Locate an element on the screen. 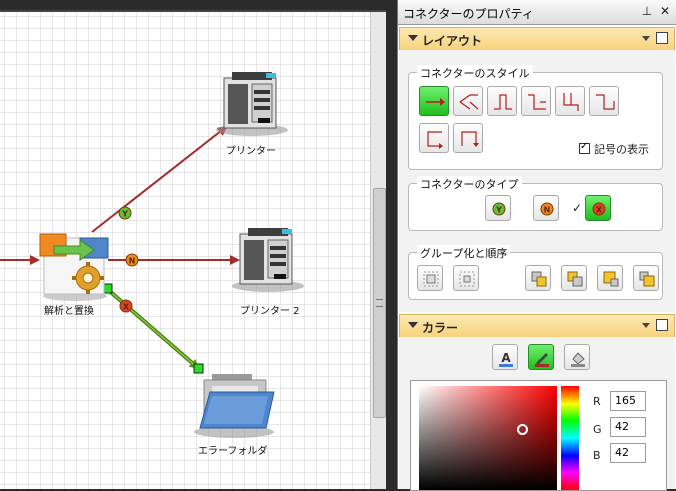  bring-forward-button is located at coordinates (574, 278).